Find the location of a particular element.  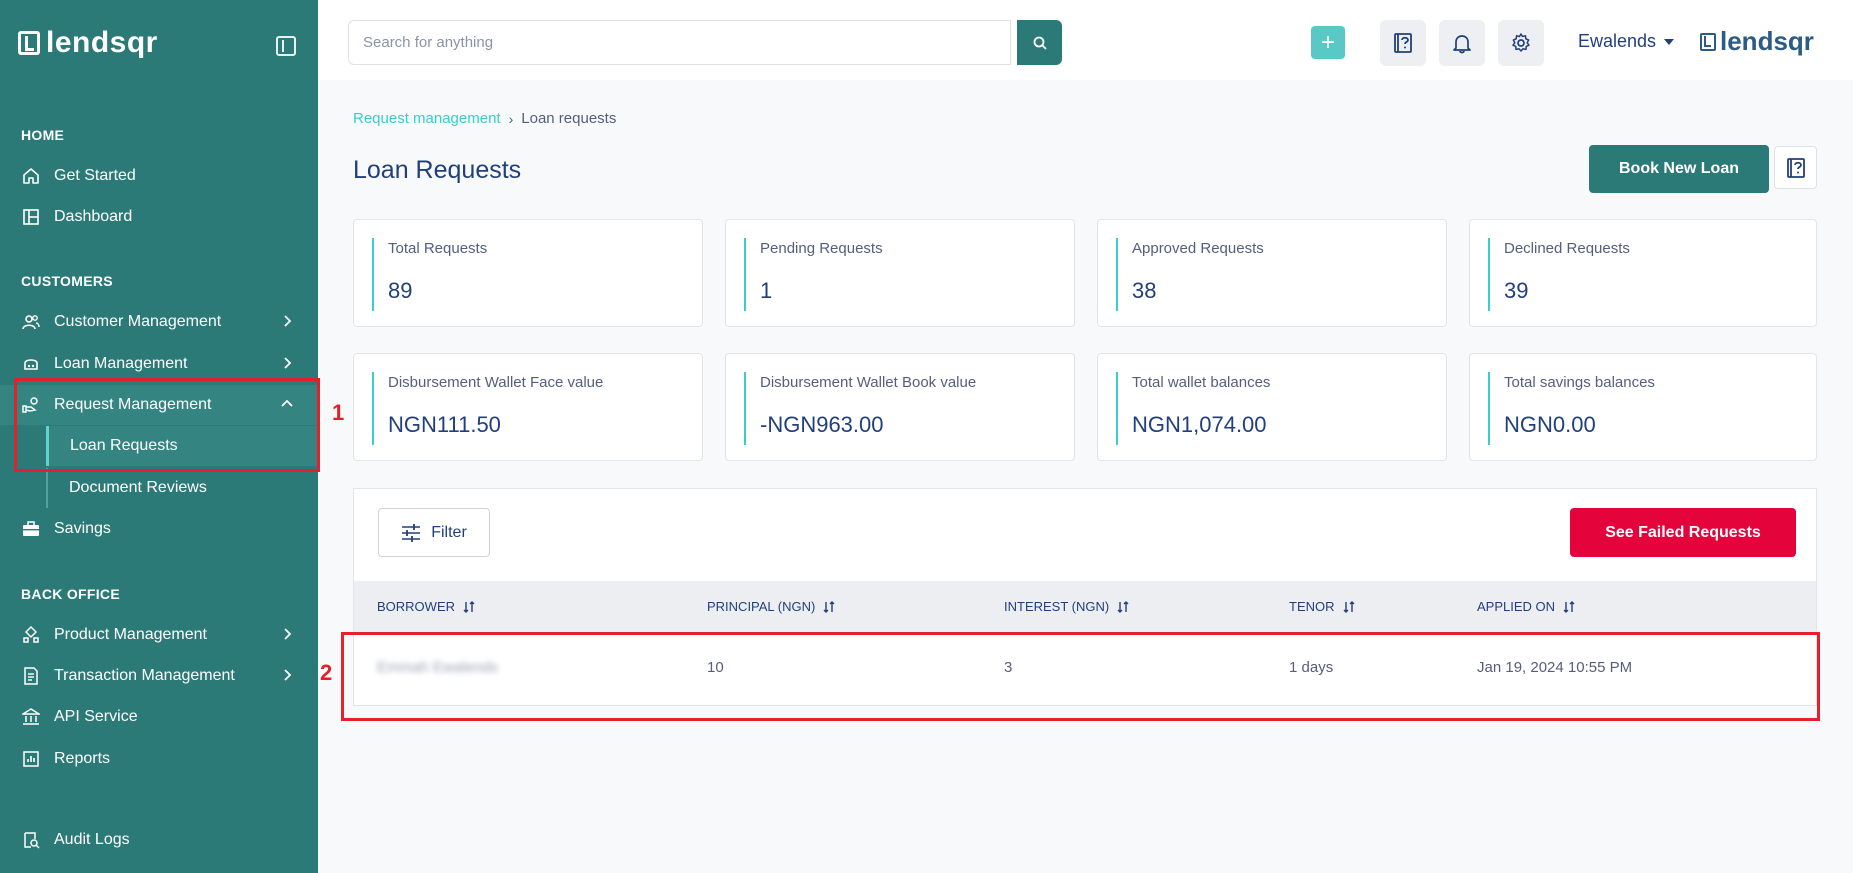

stat-value: NGN0.00 is located at coordinates (1550, 424).